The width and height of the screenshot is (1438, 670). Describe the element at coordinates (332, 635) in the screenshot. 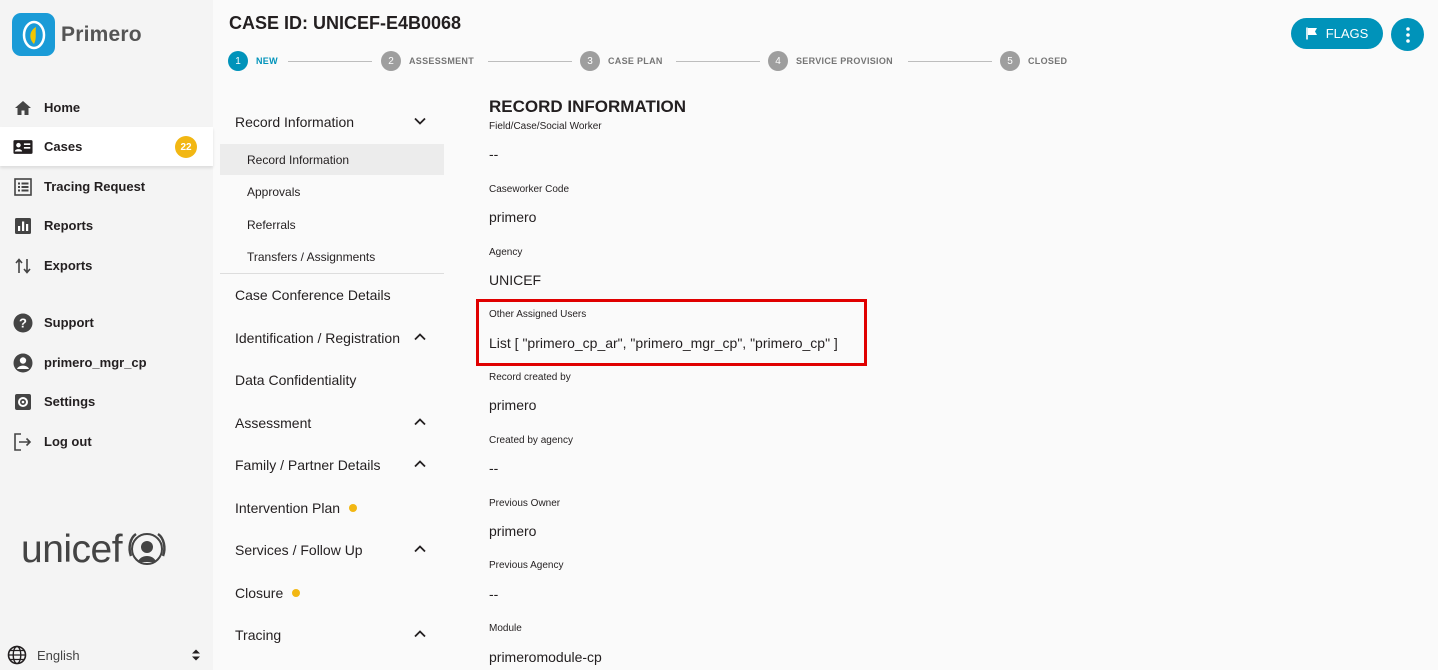

I see `form-group-tracing: Tracing` at that location.